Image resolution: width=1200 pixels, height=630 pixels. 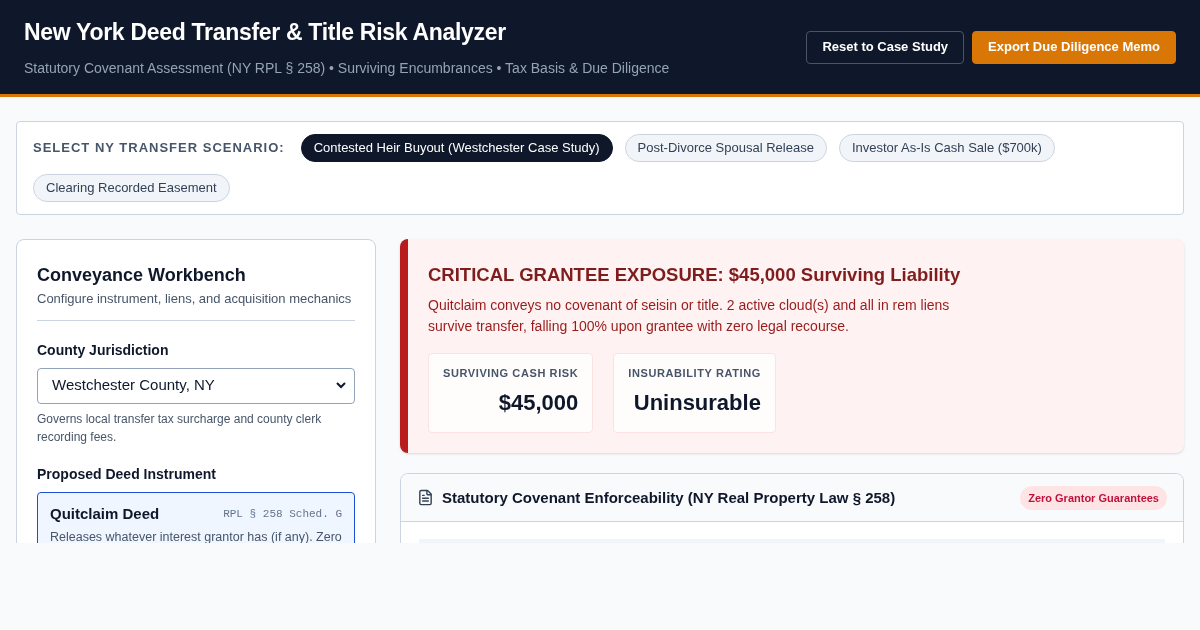 What do you see at coordinates (159, 148) in the screenshot?
I see `scenario-label: SELECT NY TRANSFER SCENARIO:` at bounding box center [159, 148].